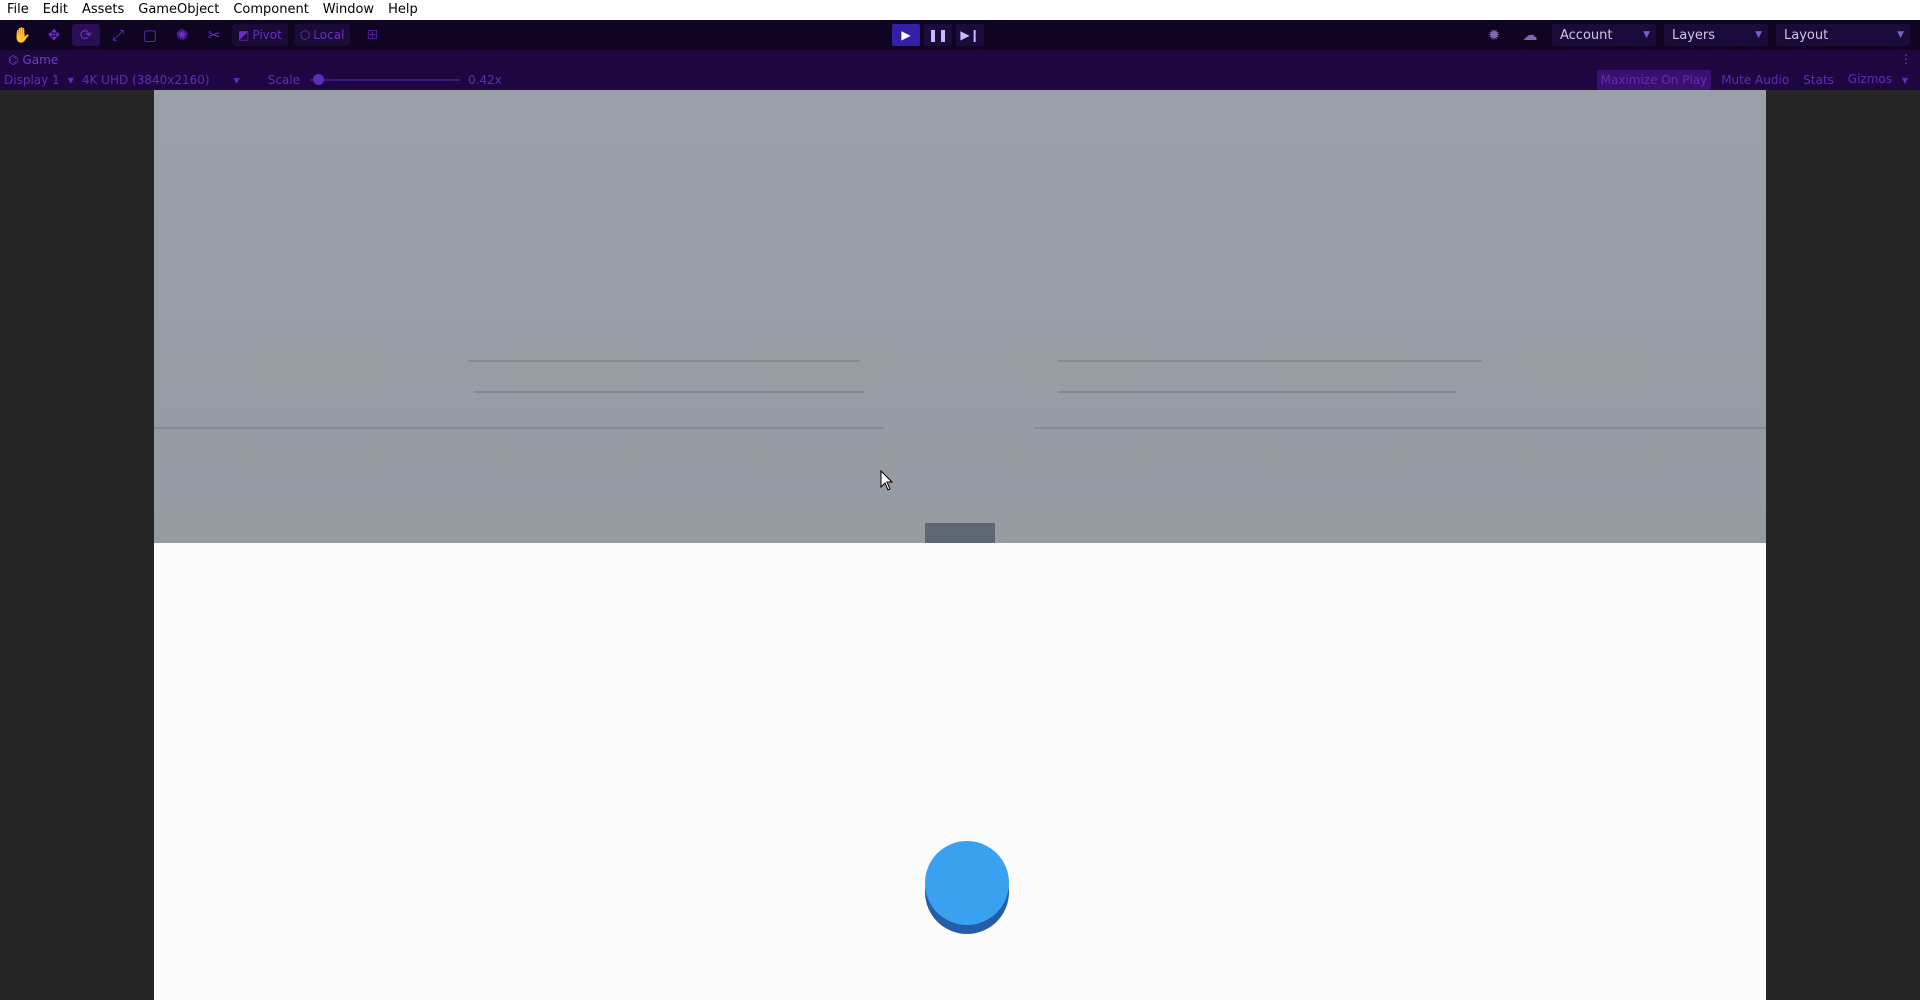 This screenshot has height=1000, width=1920. I want to click on pause-button: ❚❚, so click(938, 35).